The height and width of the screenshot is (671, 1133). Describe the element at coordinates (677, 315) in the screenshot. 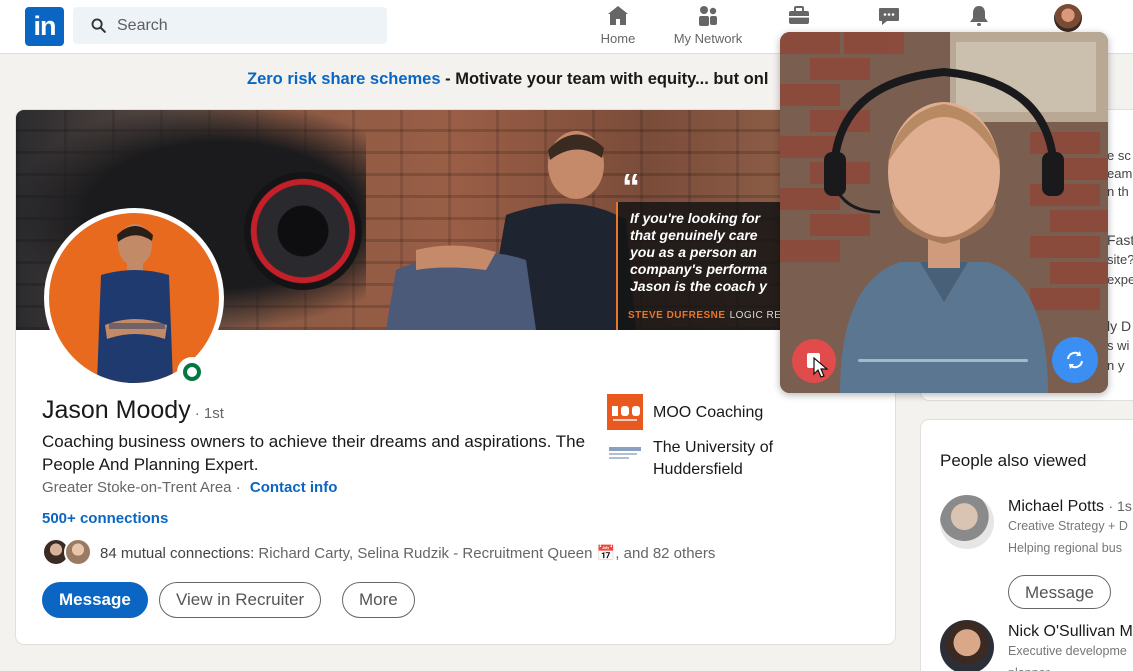

I see `quote-author: STEVE DUFRESNE` at that location.